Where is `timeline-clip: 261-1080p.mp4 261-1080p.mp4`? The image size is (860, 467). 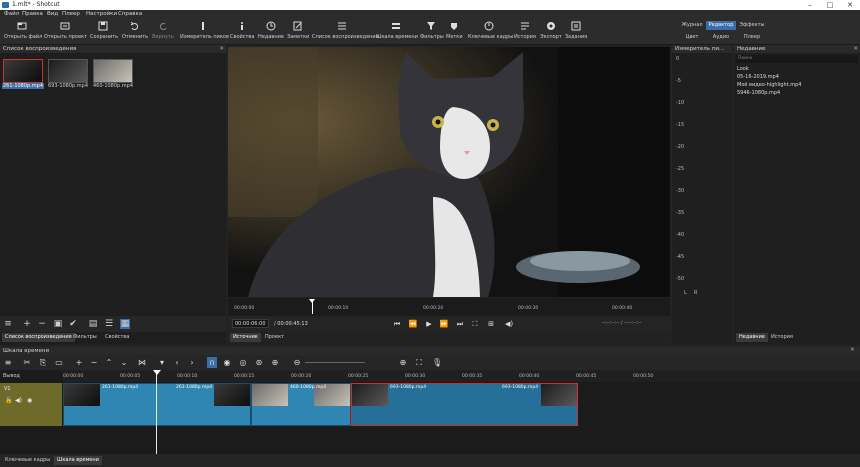
timeline-clip: 261-1080p.mp4 261-1080p.mp4 is located at coordinates (157, 404).